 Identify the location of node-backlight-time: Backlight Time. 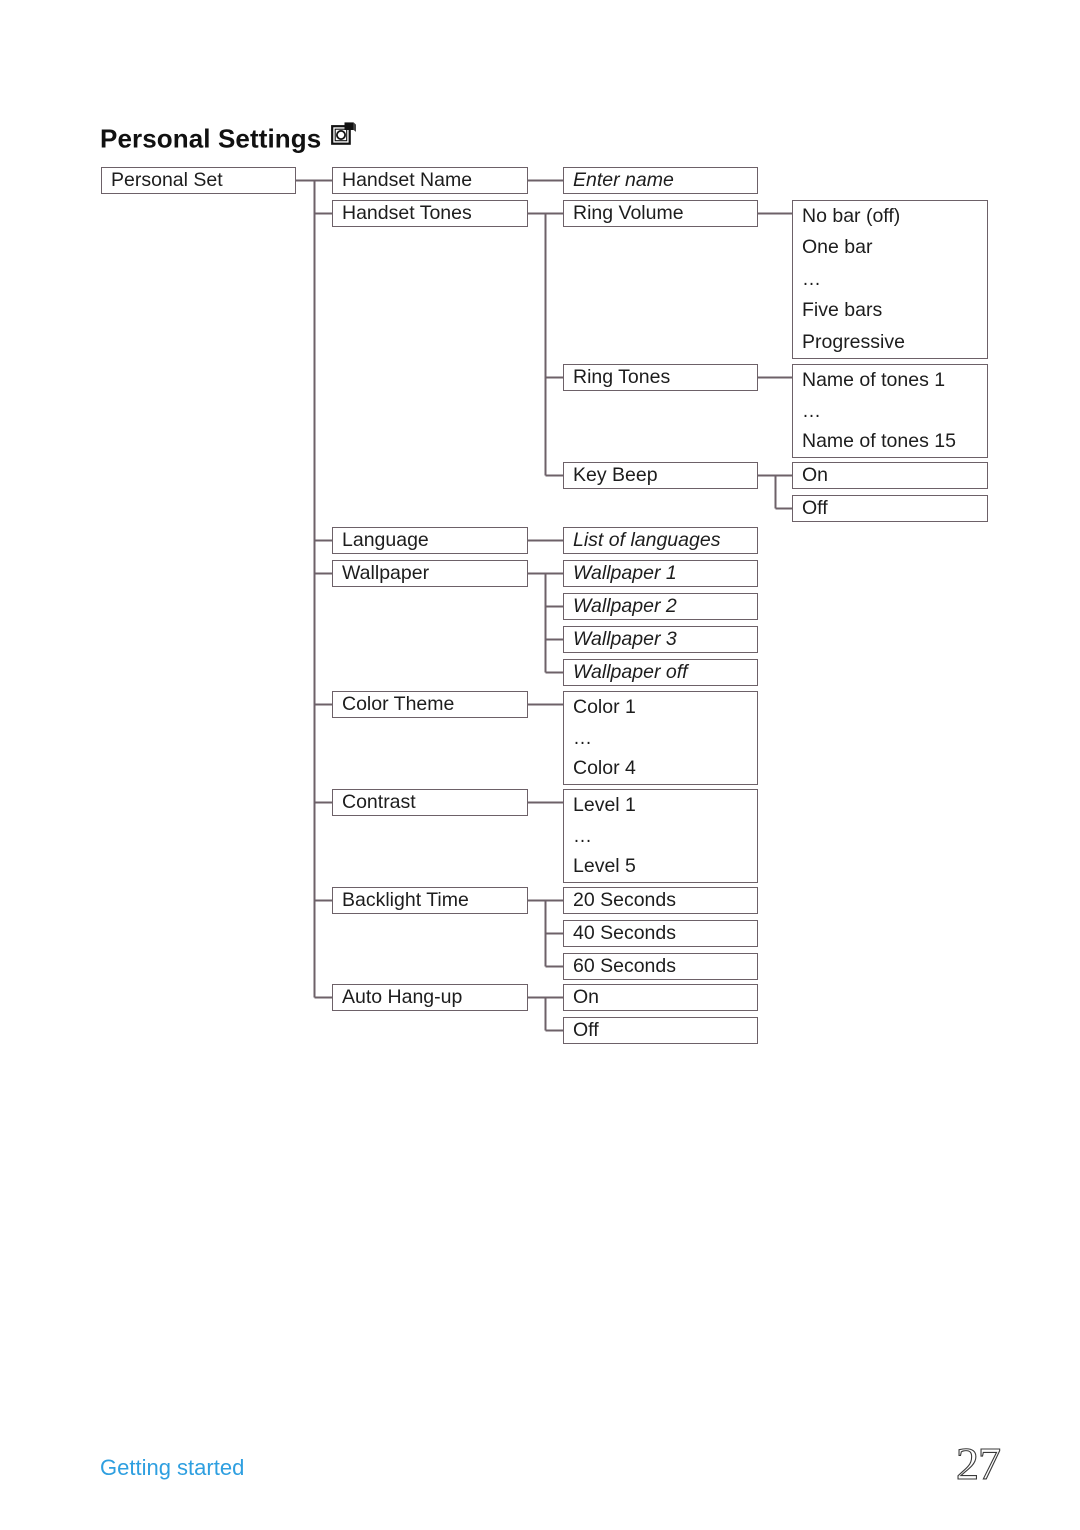
(430, 900).